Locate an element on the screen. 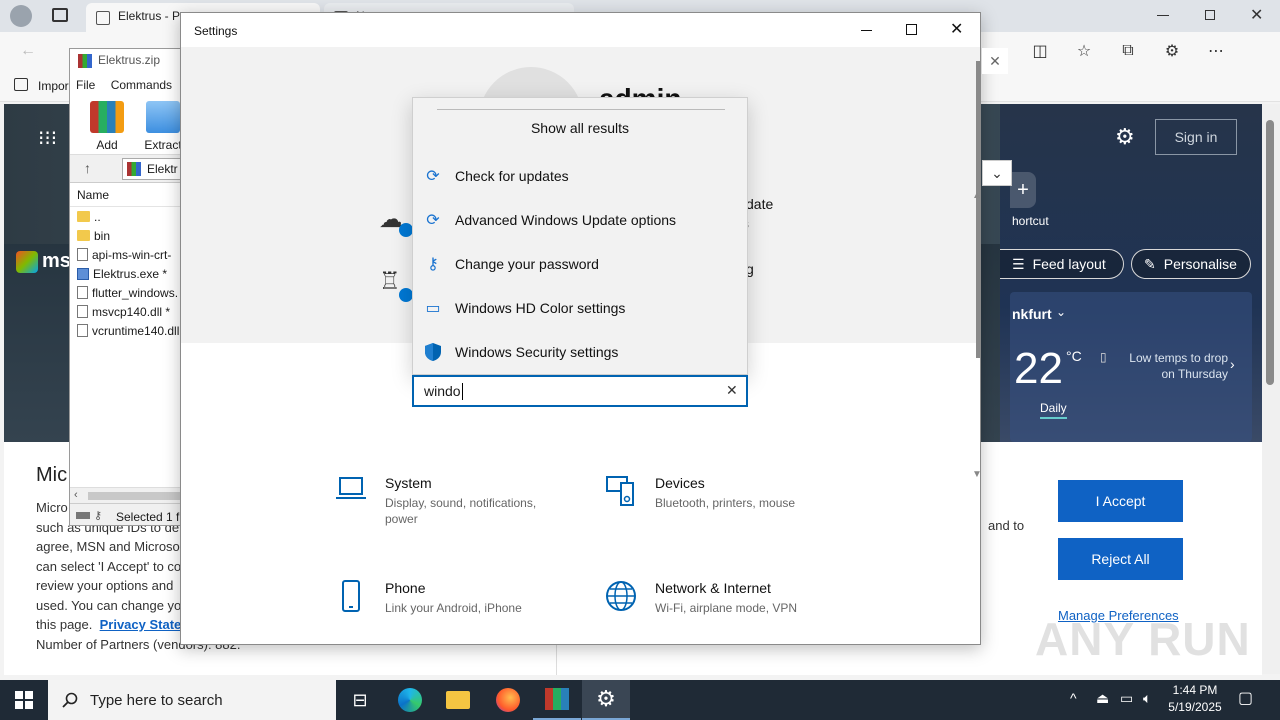 The height and width of the screenshot is (720, 1280). scrollbar-thumb is located at coordinates (137, 496).